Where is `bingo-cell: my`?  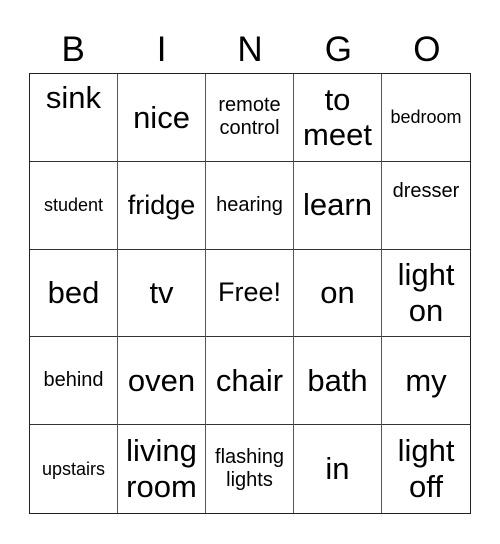
bingo-cell: my is located at coordinates (426, 381).